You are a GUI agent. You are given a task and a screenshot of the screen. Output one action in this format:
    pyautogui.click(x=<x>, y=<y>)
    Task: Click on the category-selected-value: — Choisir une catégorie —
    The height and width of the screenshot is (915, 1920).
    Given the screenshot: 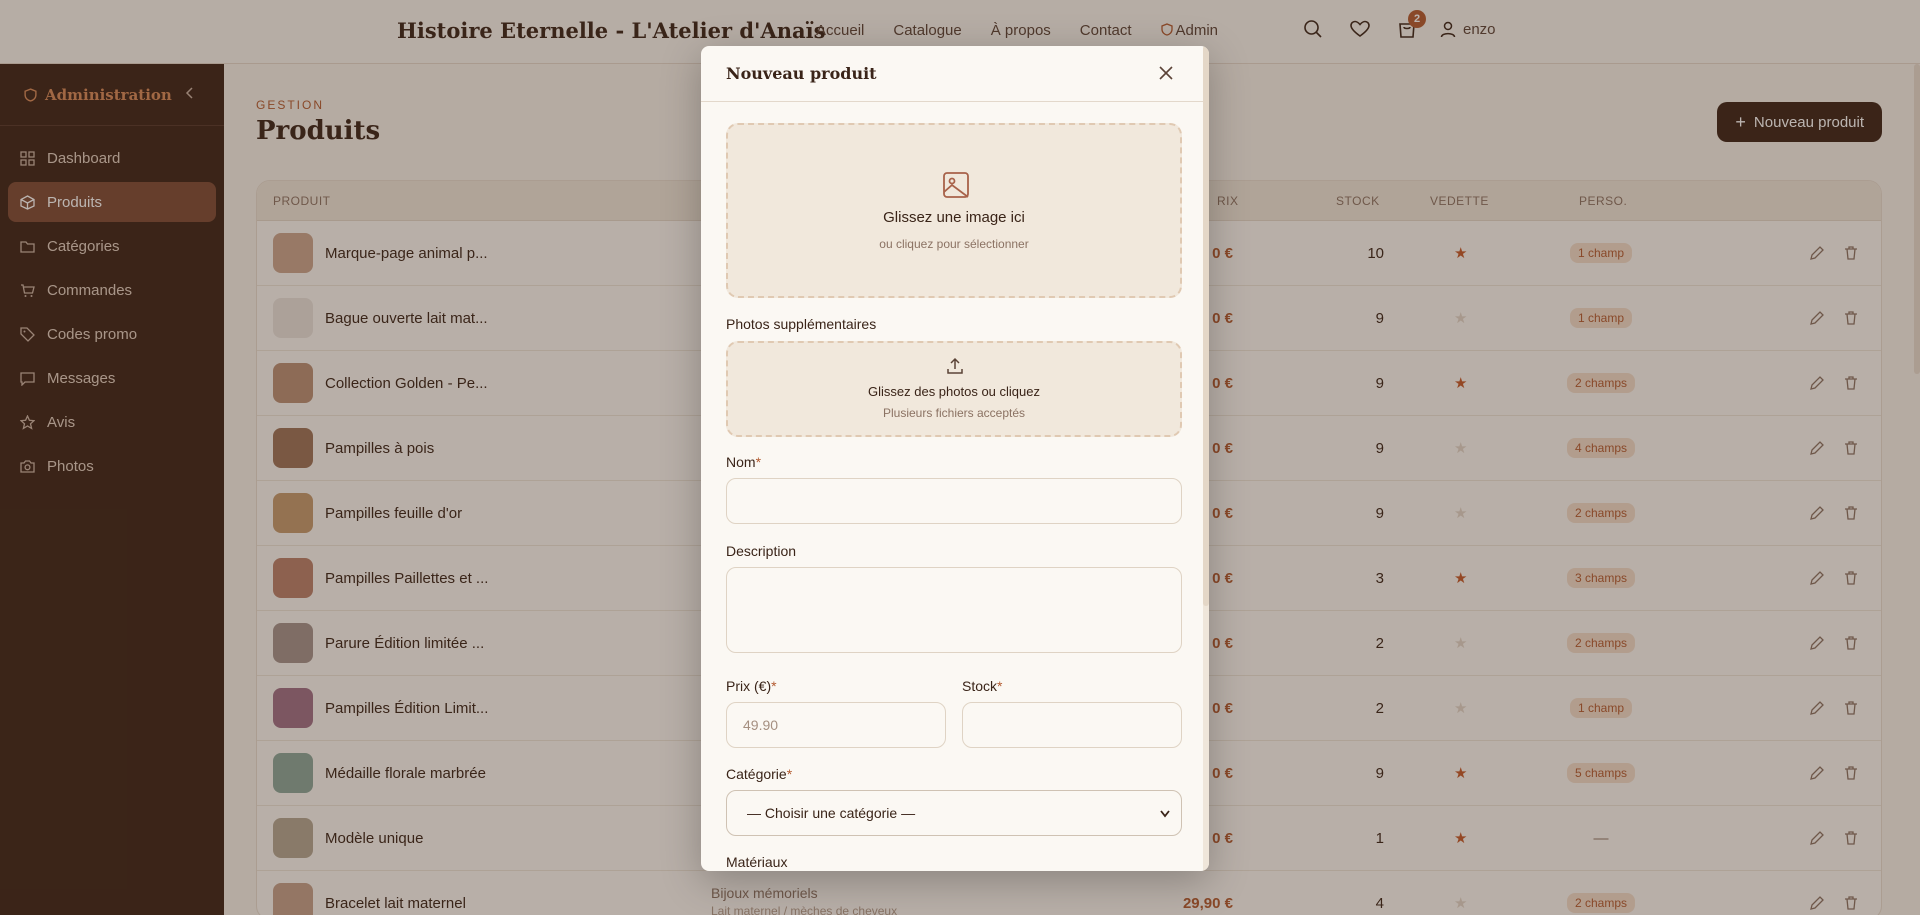 What is the action you would take?
    pyautogui.click(x=831, y=813)
    